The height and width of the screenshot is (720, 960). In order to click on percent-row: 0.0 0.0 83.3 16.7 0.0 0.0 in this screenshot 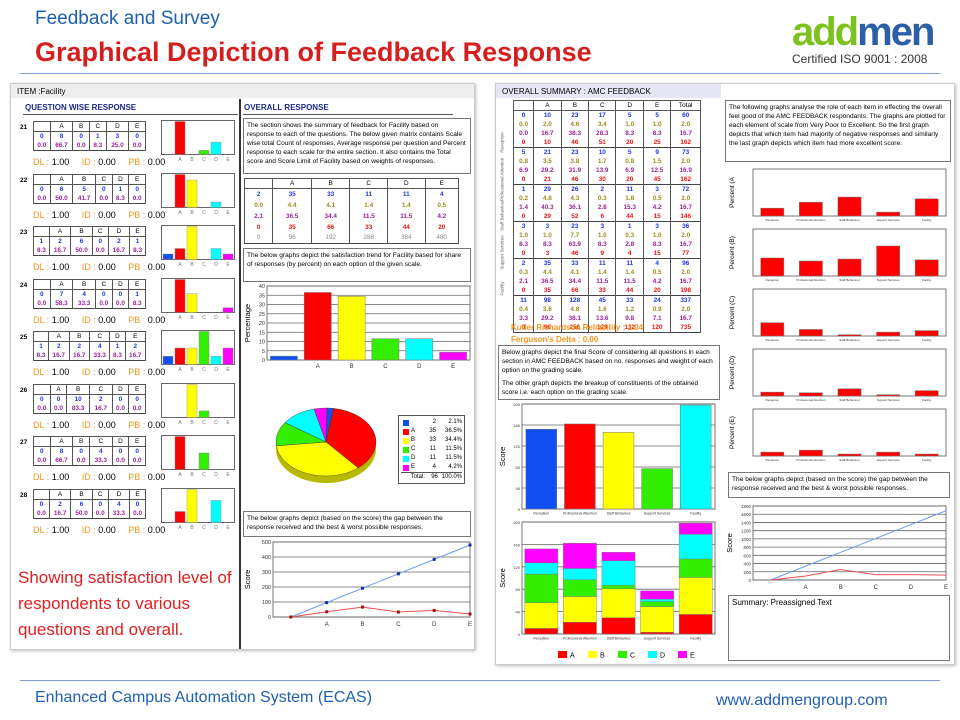, I will do `click(89, 408)`.